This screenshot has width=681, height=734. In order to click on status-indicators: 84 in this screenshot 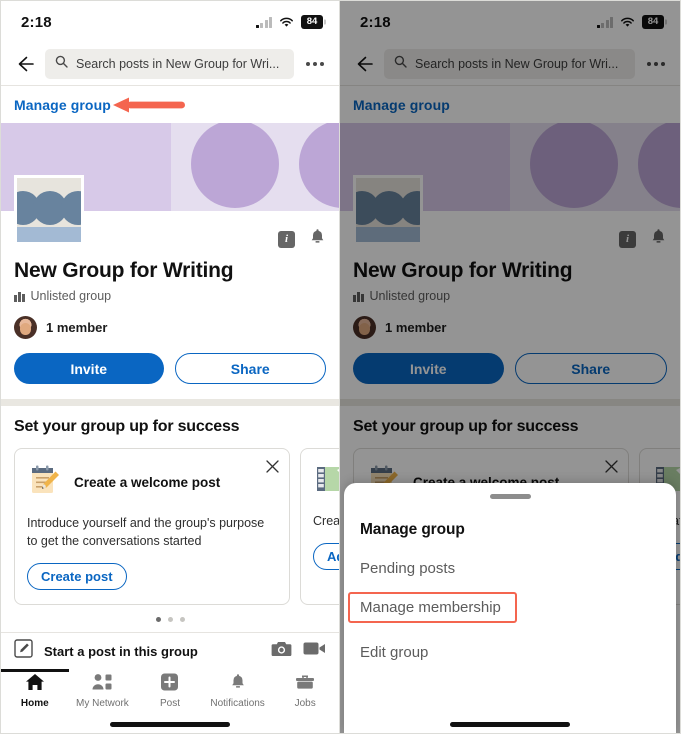, I will do `click(289, 22)`.